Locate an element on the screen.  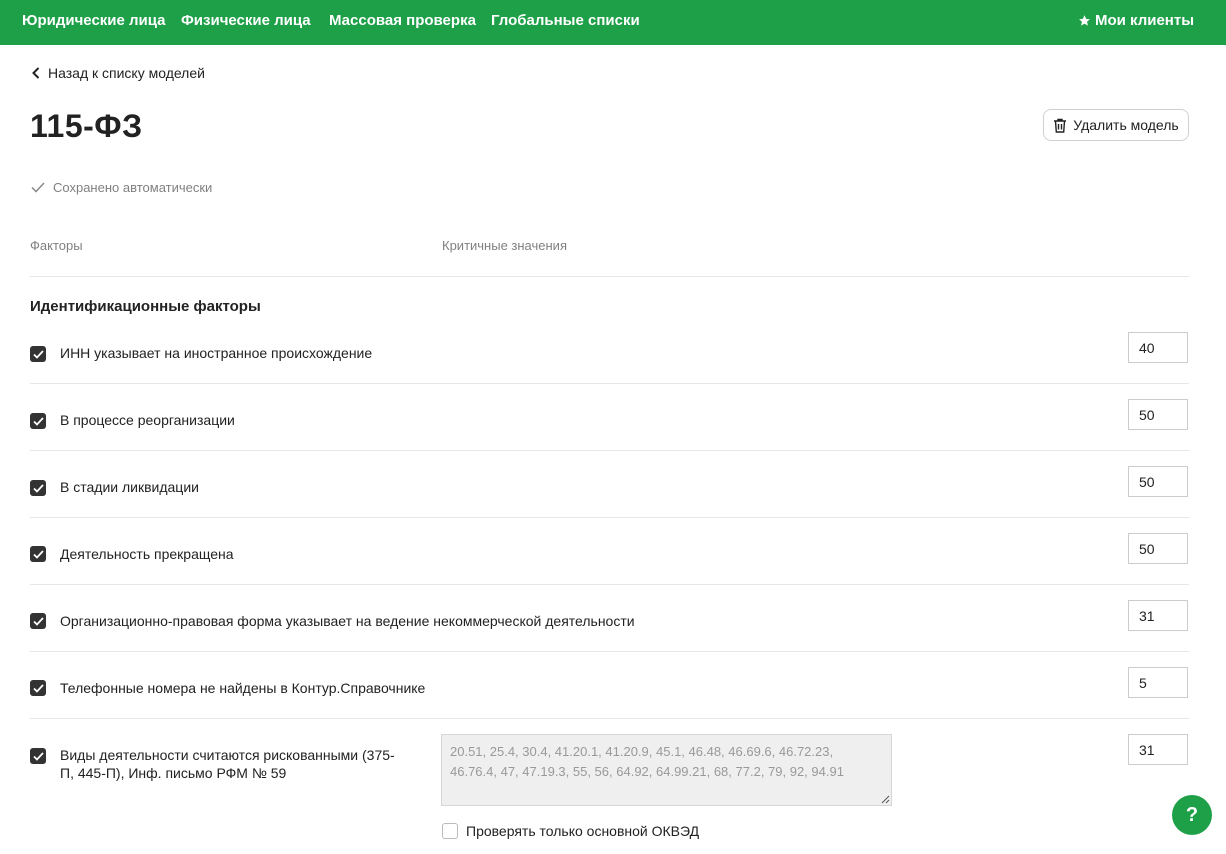
nav-mass-check: Массовая проверка is located at coordinates (402, 20).